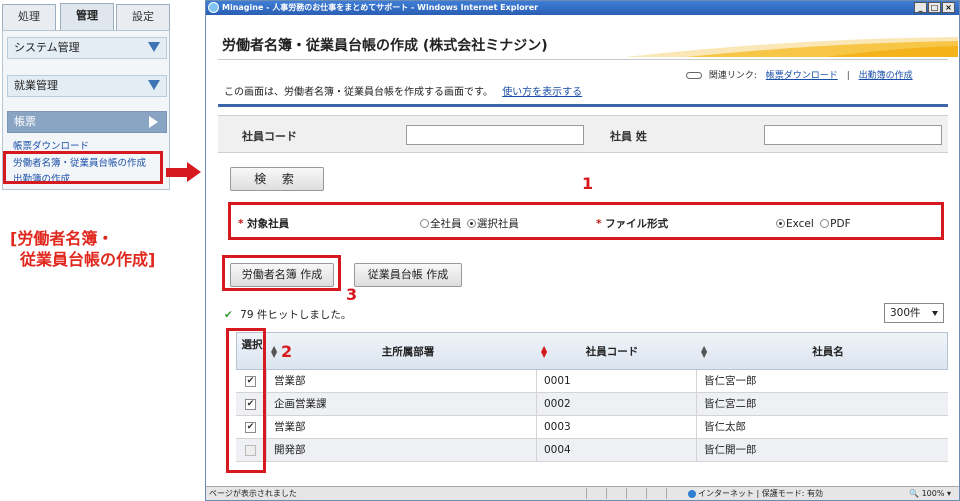 The width and height of the screenshot is (960, 501). Describe the element at coordinates (105, 249) in the screenshot. I see `annotation-caption: [労働者名簿・ 従業員台帳の作成]` at that location.